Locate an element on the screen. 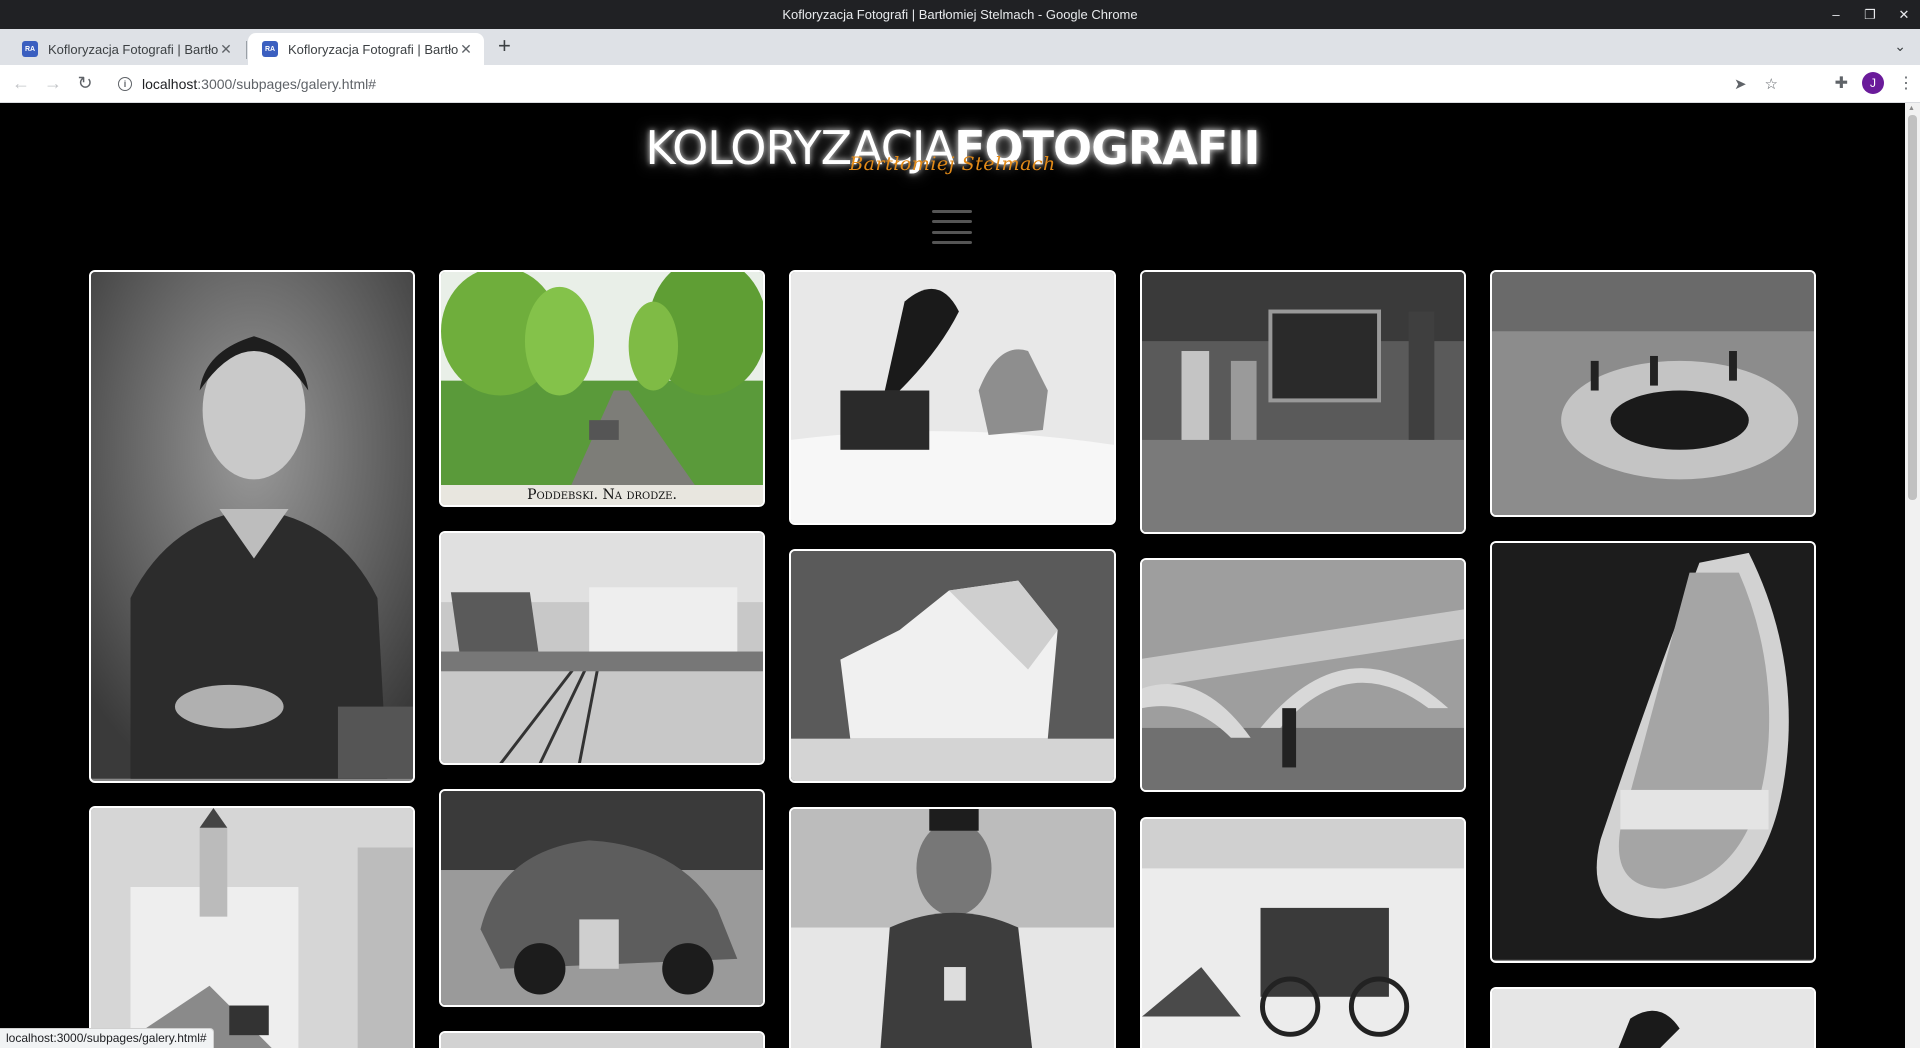  ice-cave-image is located at coordinates (1653, 751).